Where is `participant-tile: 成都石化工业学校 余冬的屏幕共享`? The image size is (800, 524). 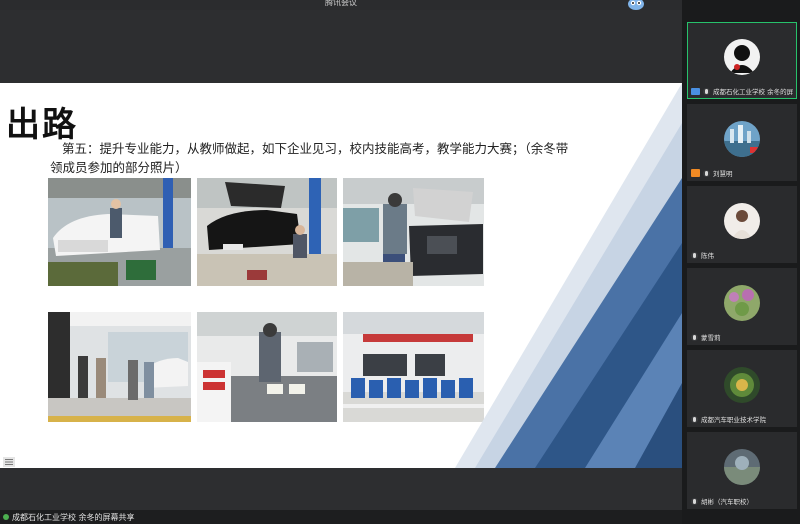 participant-tile: 成都石化工业学校 余冬的屏幕共享 is located at coordinates (742, 60).